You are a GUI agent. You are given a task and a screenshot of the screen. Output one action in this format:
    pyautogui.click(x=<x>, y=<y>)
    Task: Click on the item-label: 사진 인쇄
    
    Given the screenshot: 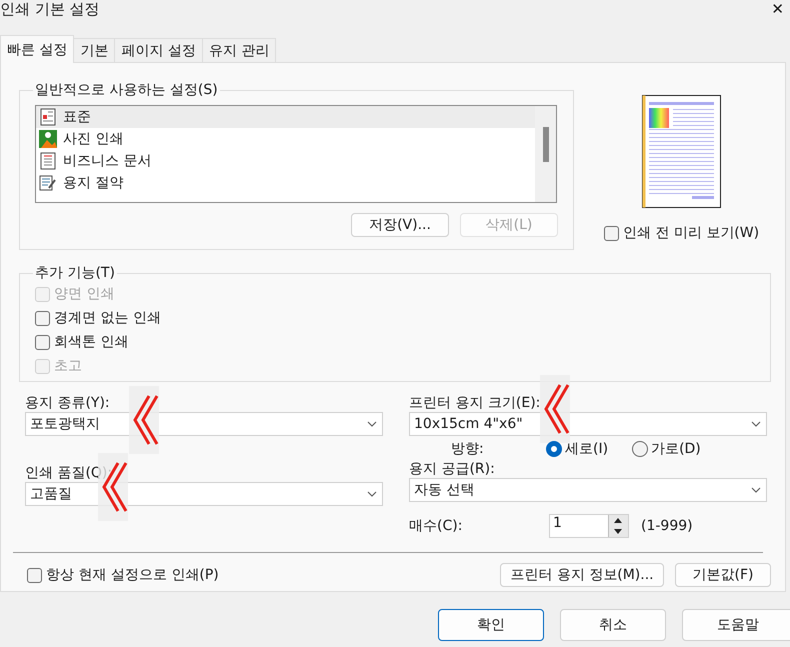 What is the action you would take?
    pyautogui.click(x=93, y=139)
    